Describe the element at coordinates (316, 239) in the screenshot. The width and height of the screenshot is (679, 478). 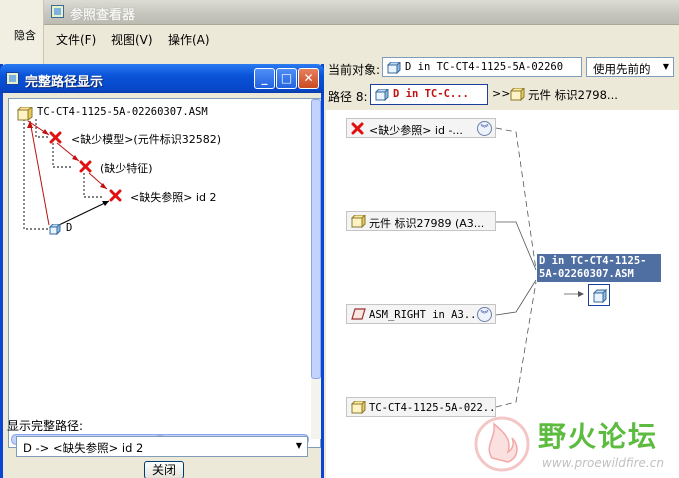
I see `scrollbar-thumb` at that location.